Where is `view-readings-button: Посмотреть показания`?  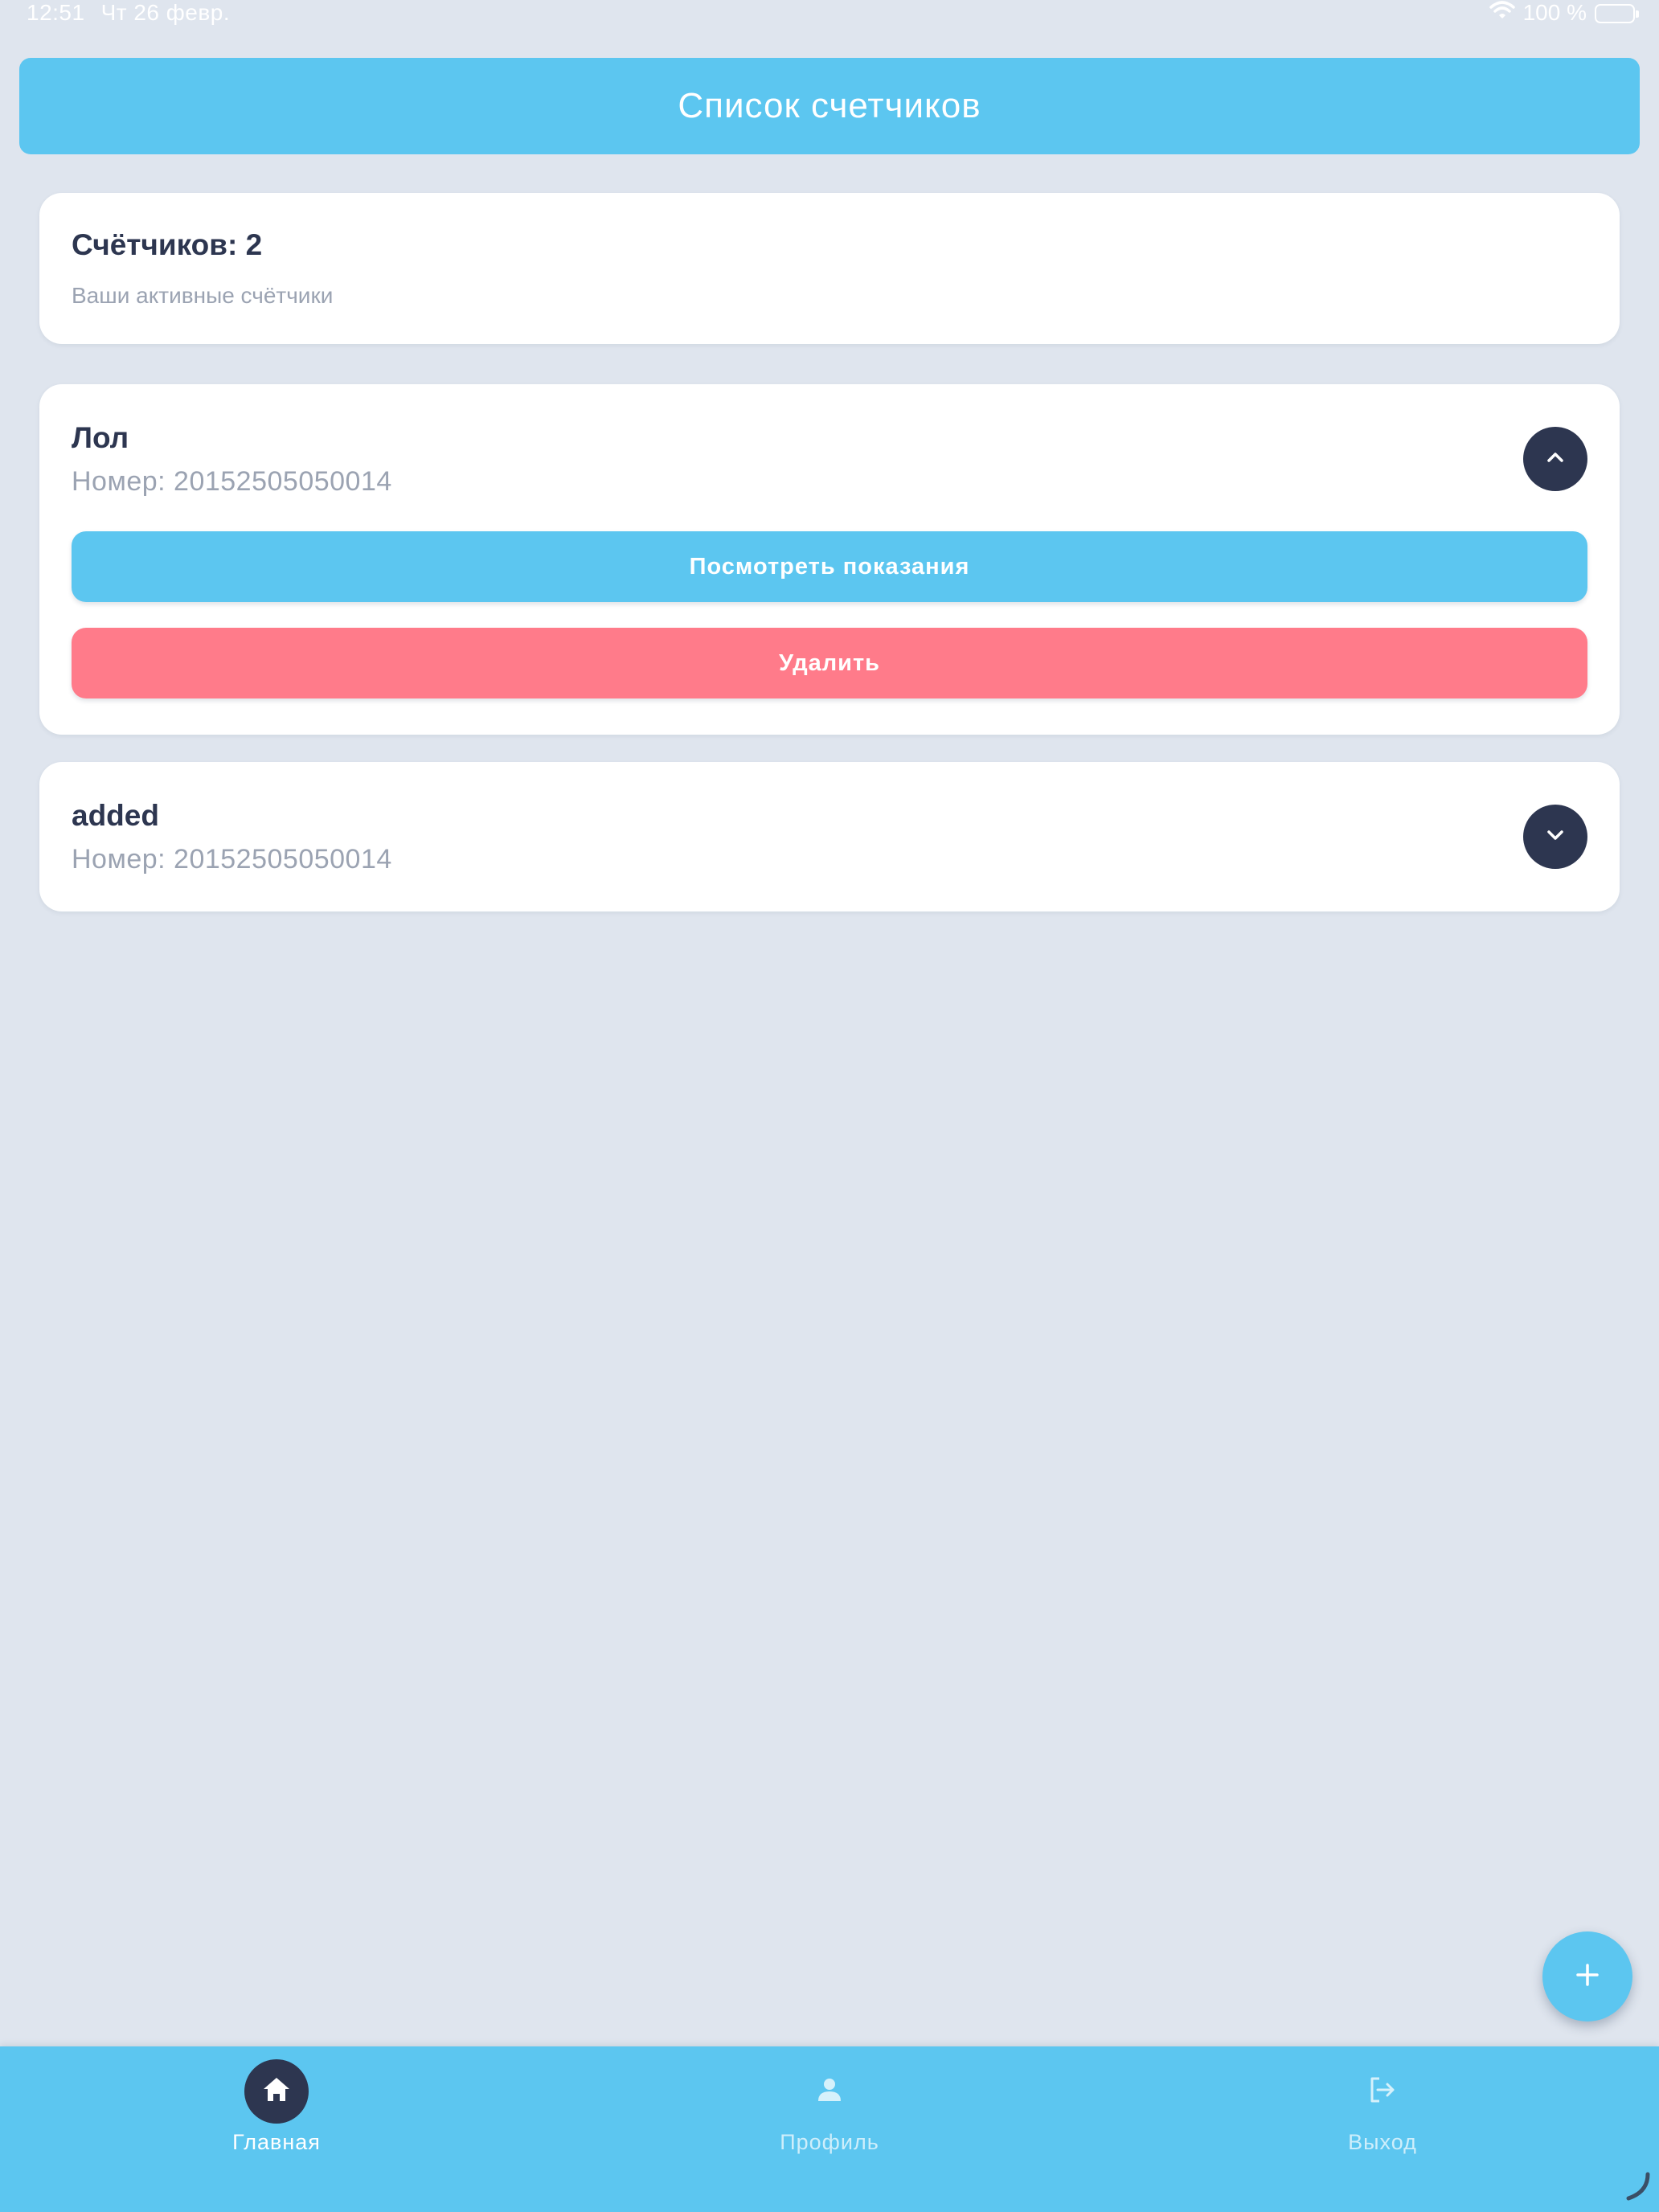
view-readings-button: Посмотреть показания is located at coordinates (829, 566).